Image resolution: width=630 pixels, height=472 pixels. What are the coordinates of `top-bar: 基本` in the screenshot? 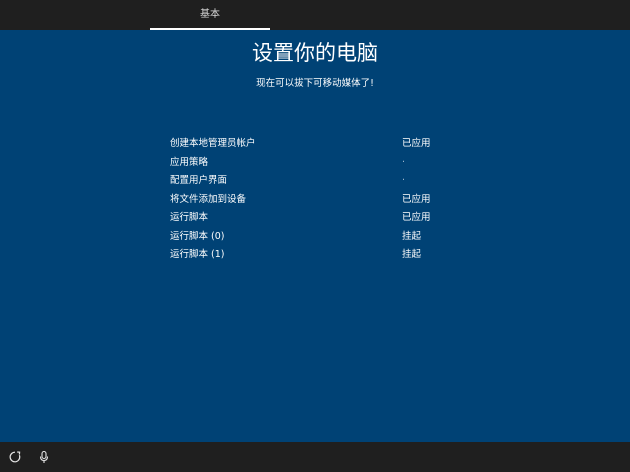 It's located at (315, 15).